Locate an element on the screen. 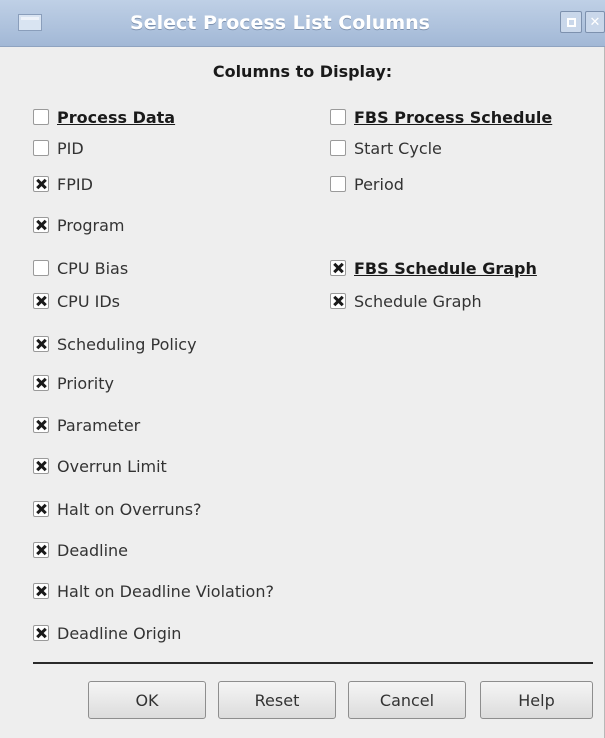 Image resolution: width=605 pixels, height=738 pixels. checkbox-label: FBS Schedule Graph is located at coordinates (445, 268).